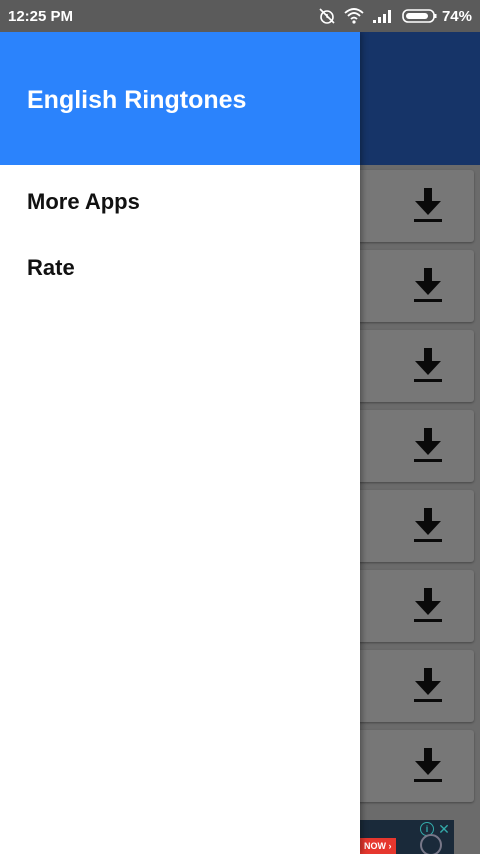  I want to click on menu-item-rate: Rate, so click(180, 268).